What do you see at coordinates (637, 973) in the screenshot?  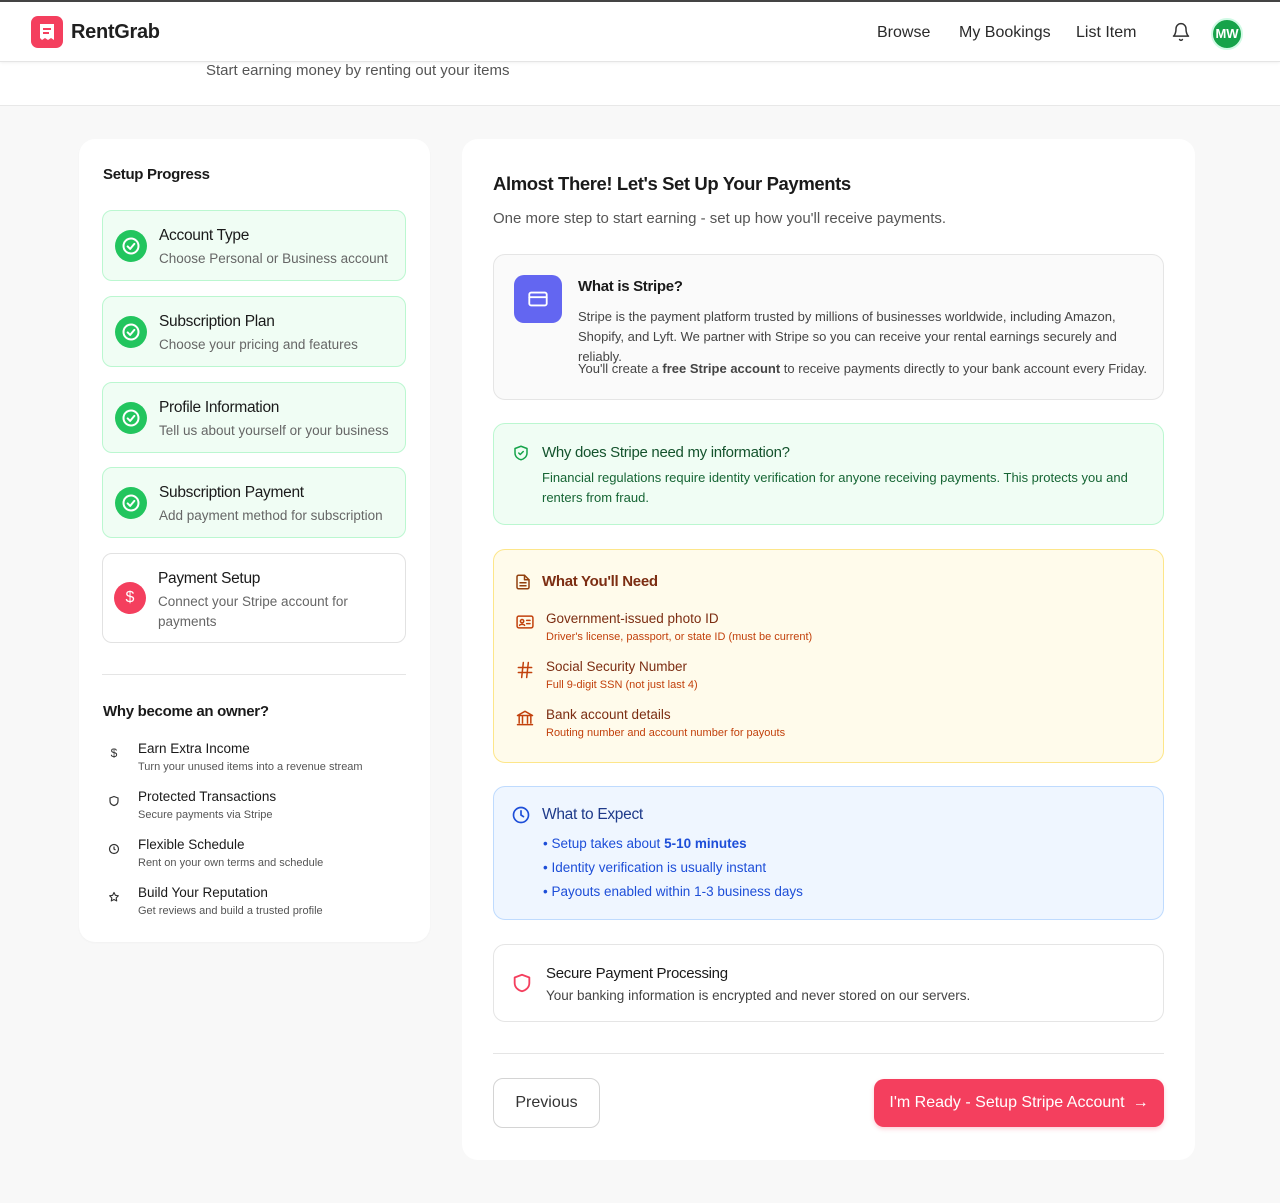 I see `secure-title: Secure Payment Processing` at bounding box center [637, 973].